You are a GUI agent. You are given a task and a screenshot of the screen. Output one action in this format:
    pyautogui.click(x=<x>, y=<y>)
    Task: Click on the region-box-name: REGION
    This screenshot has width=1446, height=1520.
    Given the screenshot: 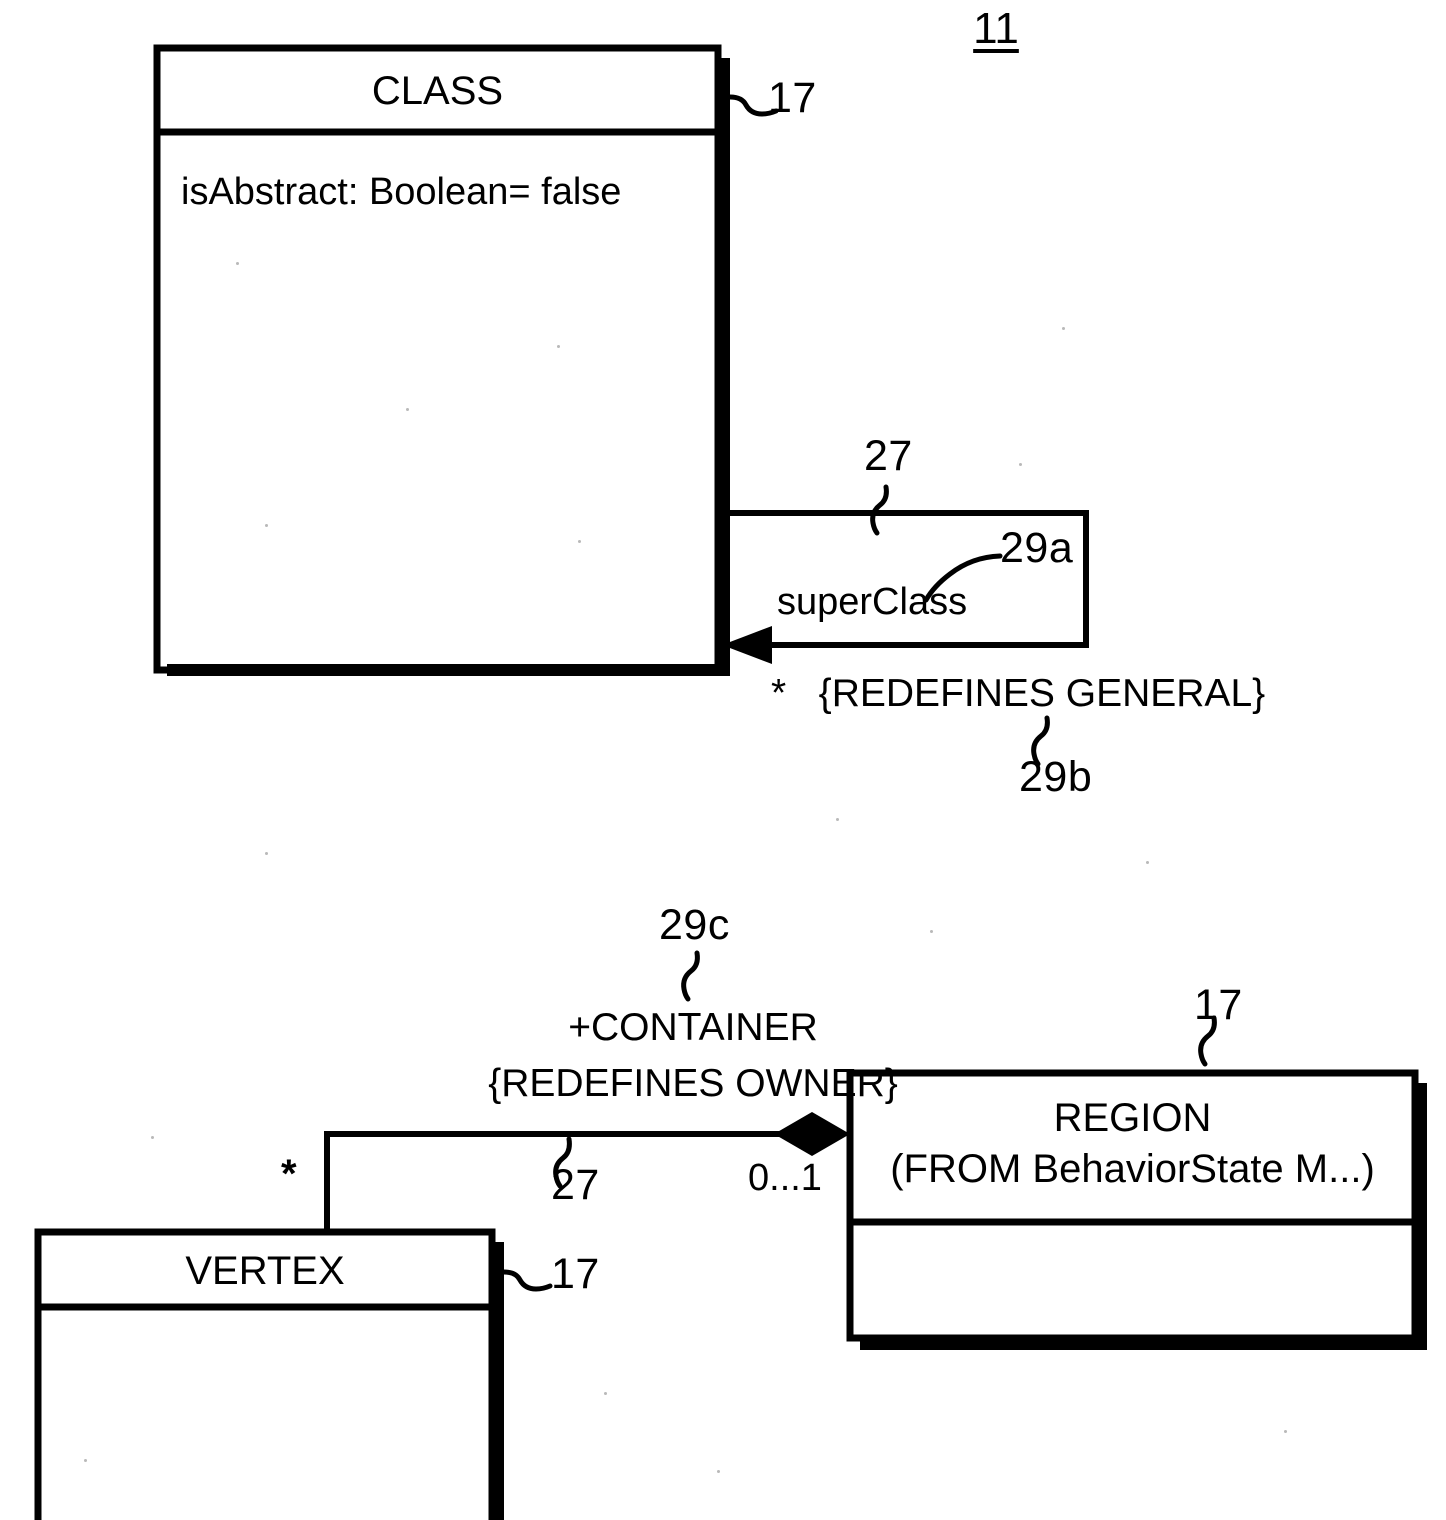 What is the action you would take?
    pyautogui.click(x=1132, y=1118)
    